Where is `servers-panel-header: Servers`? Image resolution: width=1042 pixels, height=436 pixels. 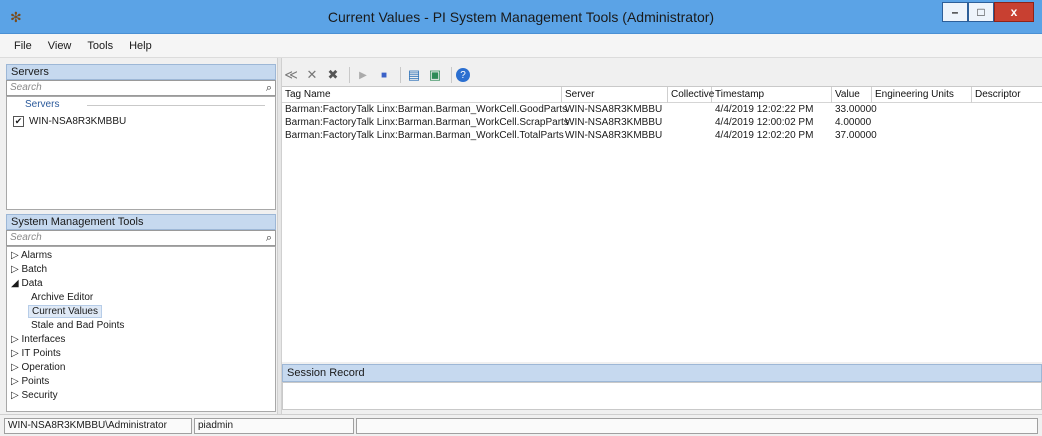
servers-panel-header: Servers is located at coordinates (141, 72).